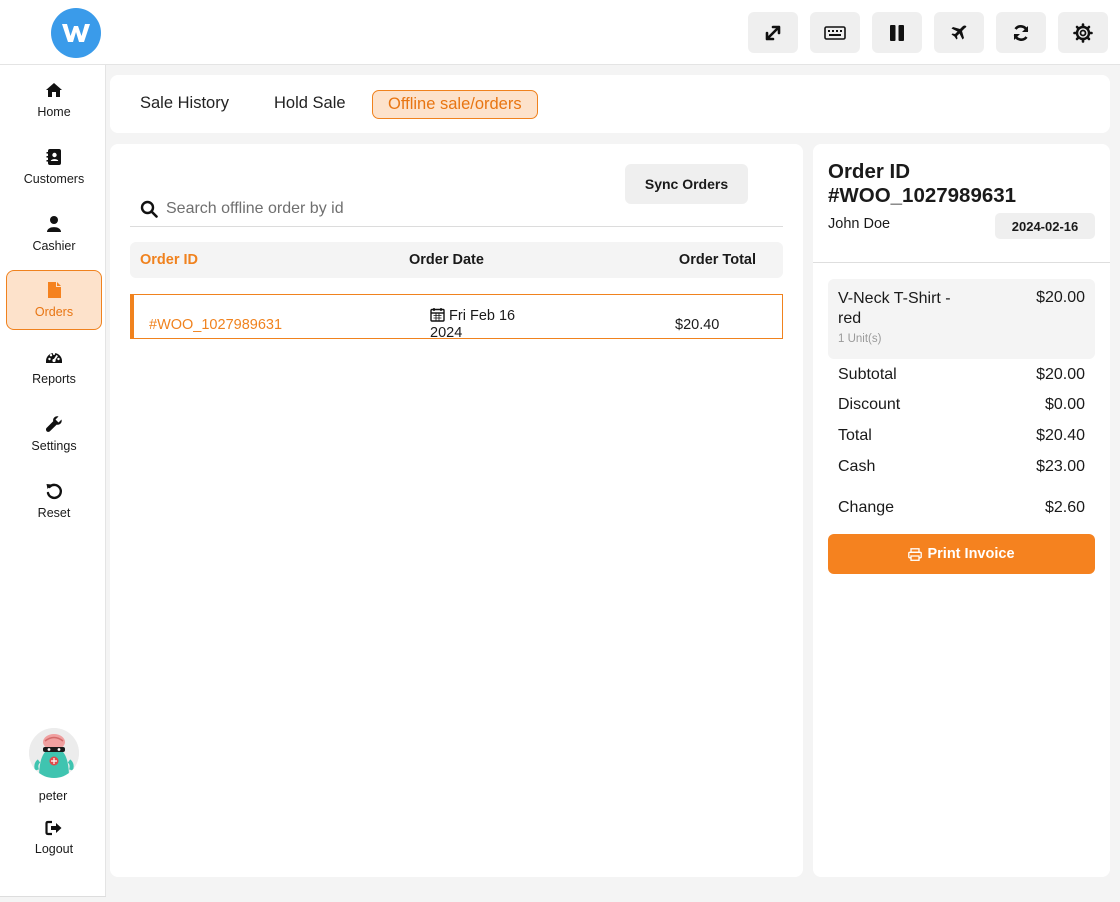  What do you see at coordinates (961, 319) in the screenshot?
I see `line-item: V-Neck T-Shirt - red $20.00 1 Unit(s)` at bounding box center [961, 319].